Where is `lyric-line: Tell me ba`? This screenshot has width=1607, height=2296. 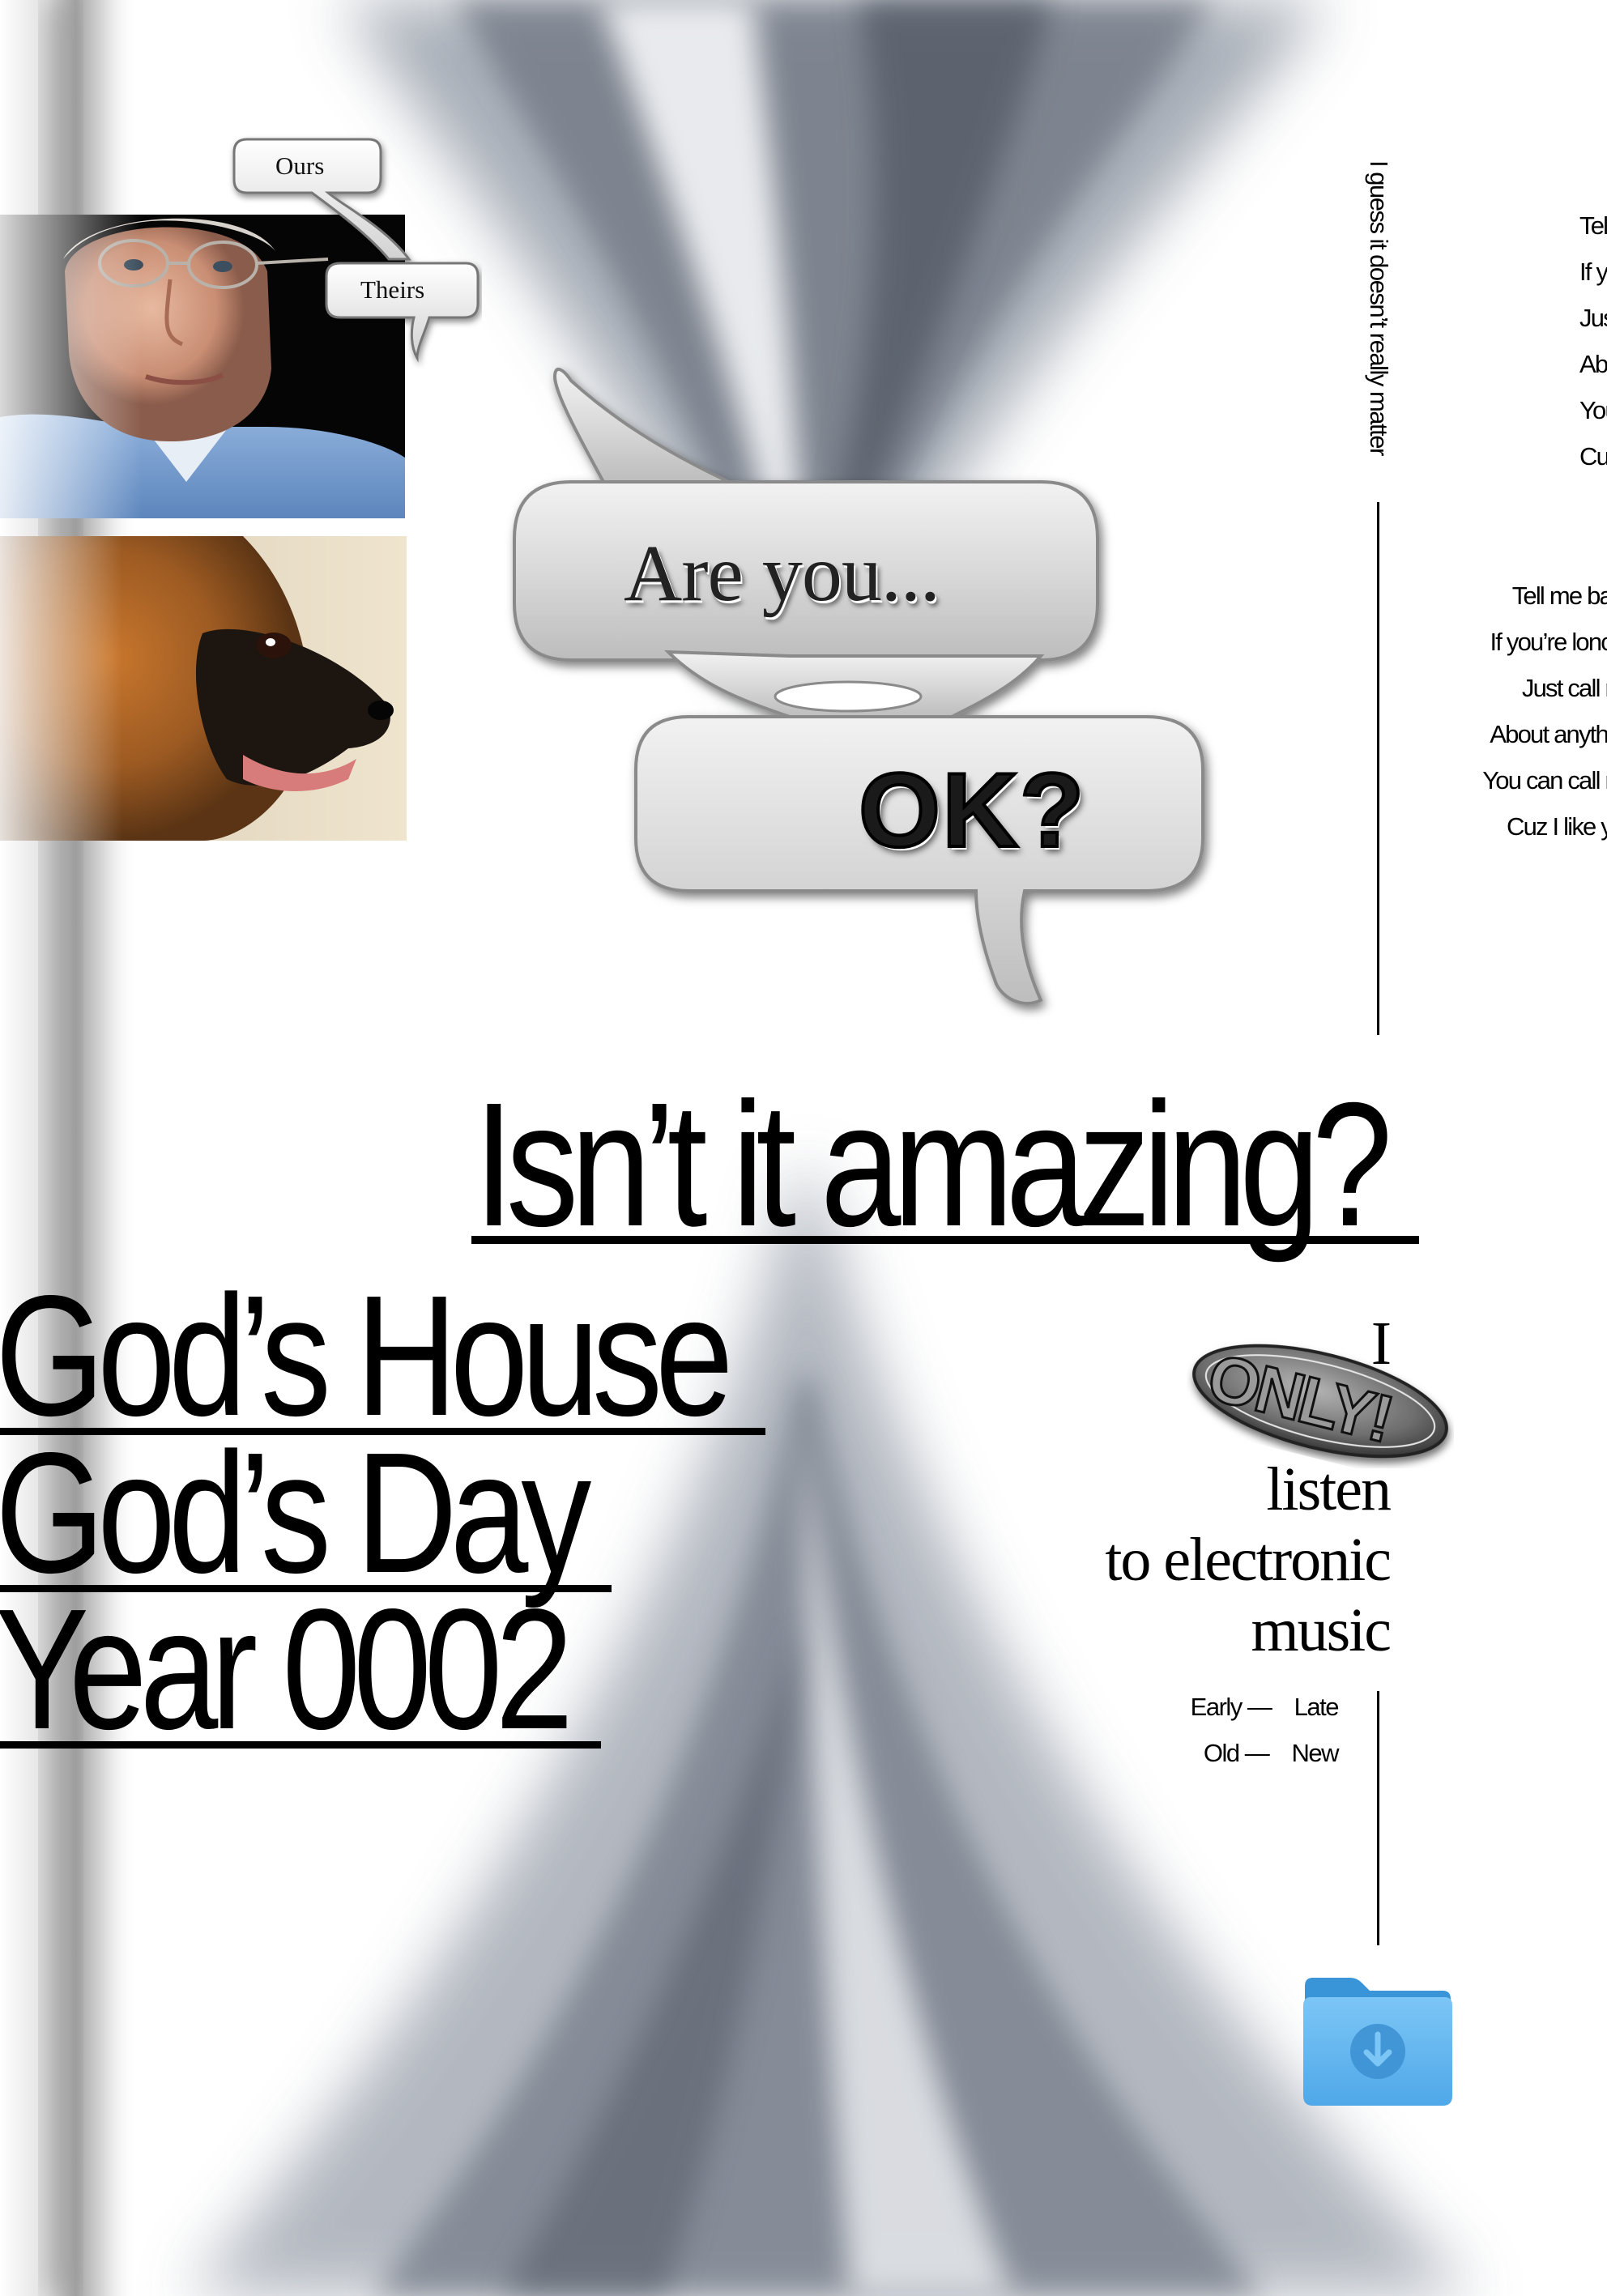 lyric-line: Tell me ba is located at coordinates (1559, 595).